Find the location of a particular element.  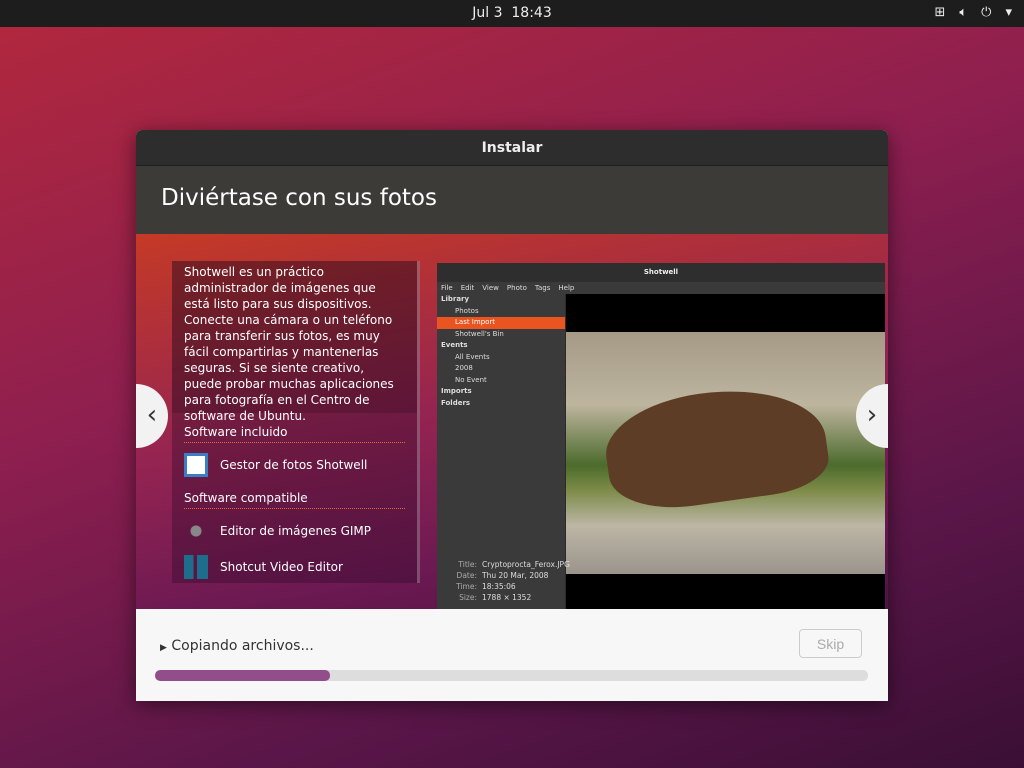

photo-view is located at coordinates (725, 451).